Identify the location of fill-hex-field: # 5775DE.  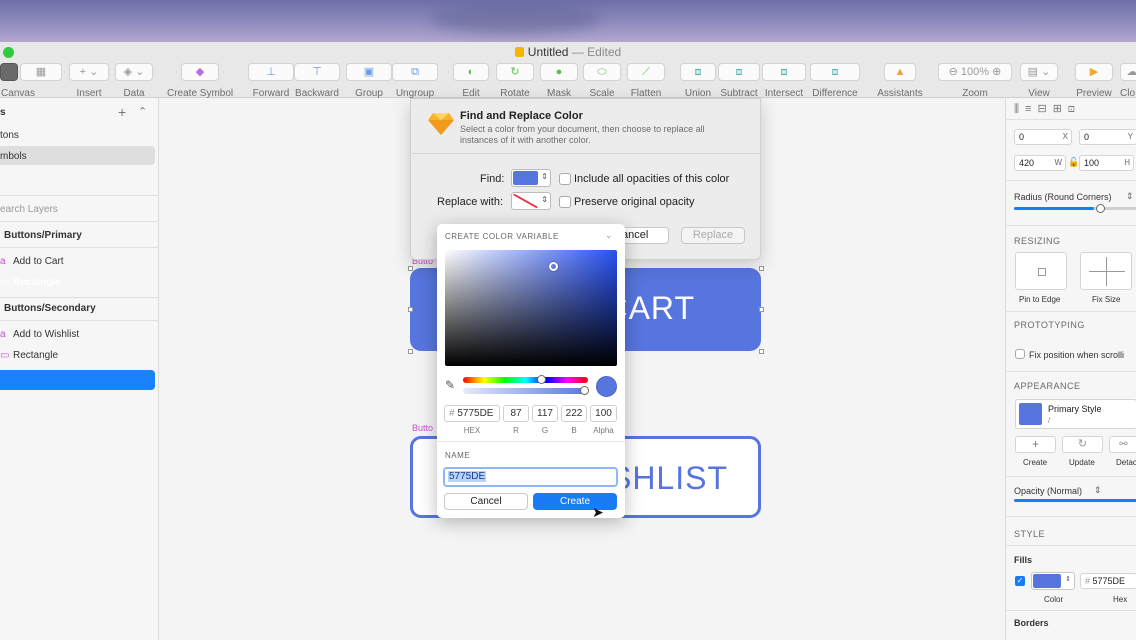
(1108, 581).